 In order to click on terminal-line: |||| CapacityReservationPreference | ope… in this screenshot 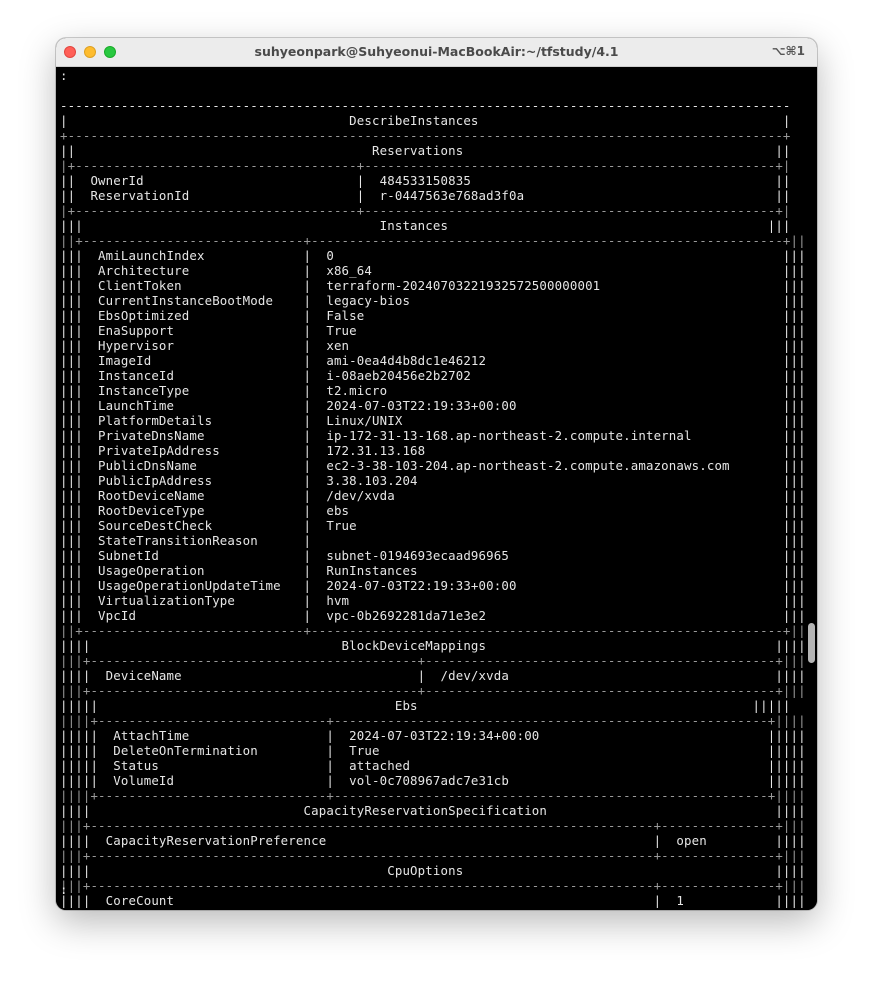, I will do `click(433, 840)`.